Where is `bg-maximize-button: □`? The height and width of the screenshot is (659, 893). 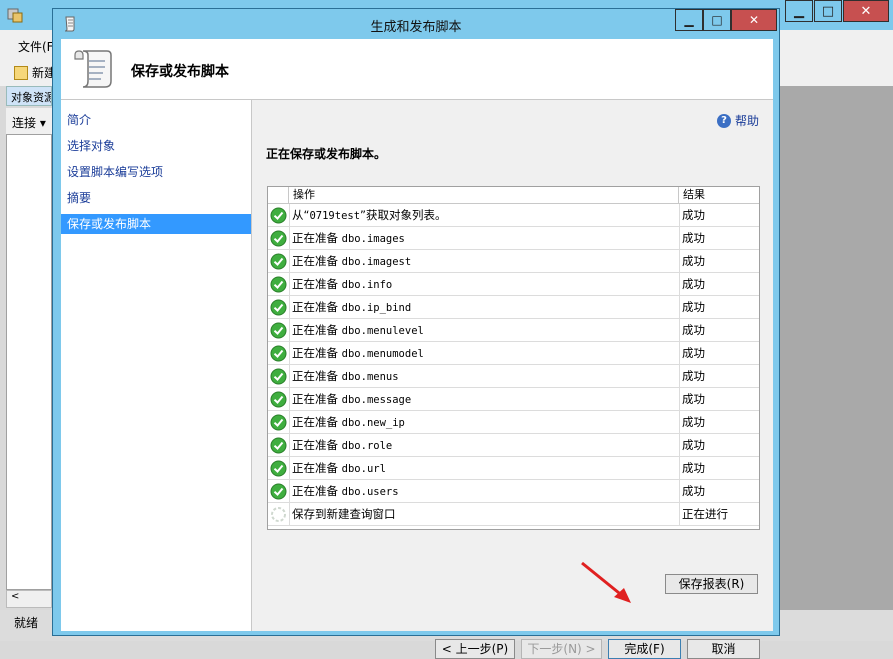 bg-maximize-button: □ is located at coordinates (828, 11).